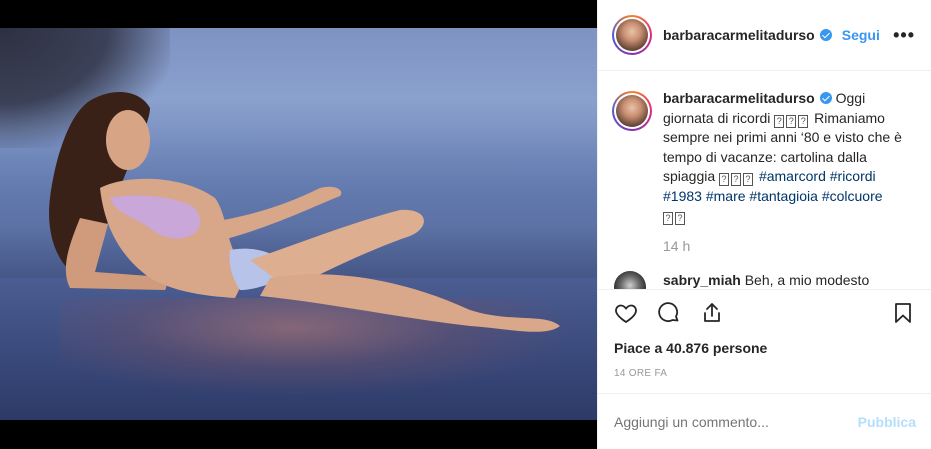 Image resolution: width=931 pixels, height=449 pixels. I want to click on post-age: 14 ORE FA, so click(764, 375).